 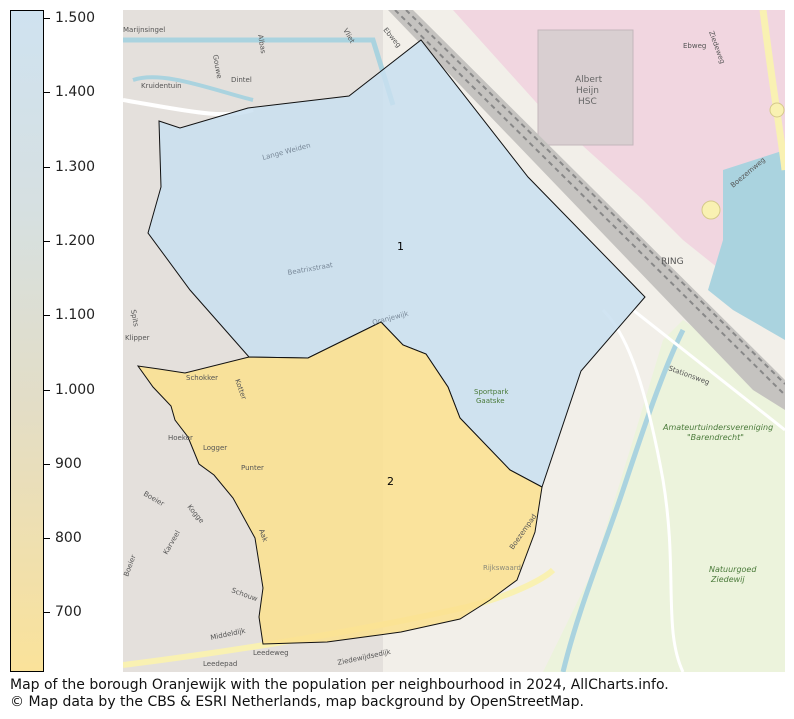 What do you see at coordinates (27, 341) in the screenshot?
I see `legend-colorbar` at bounding box center [27, 341].